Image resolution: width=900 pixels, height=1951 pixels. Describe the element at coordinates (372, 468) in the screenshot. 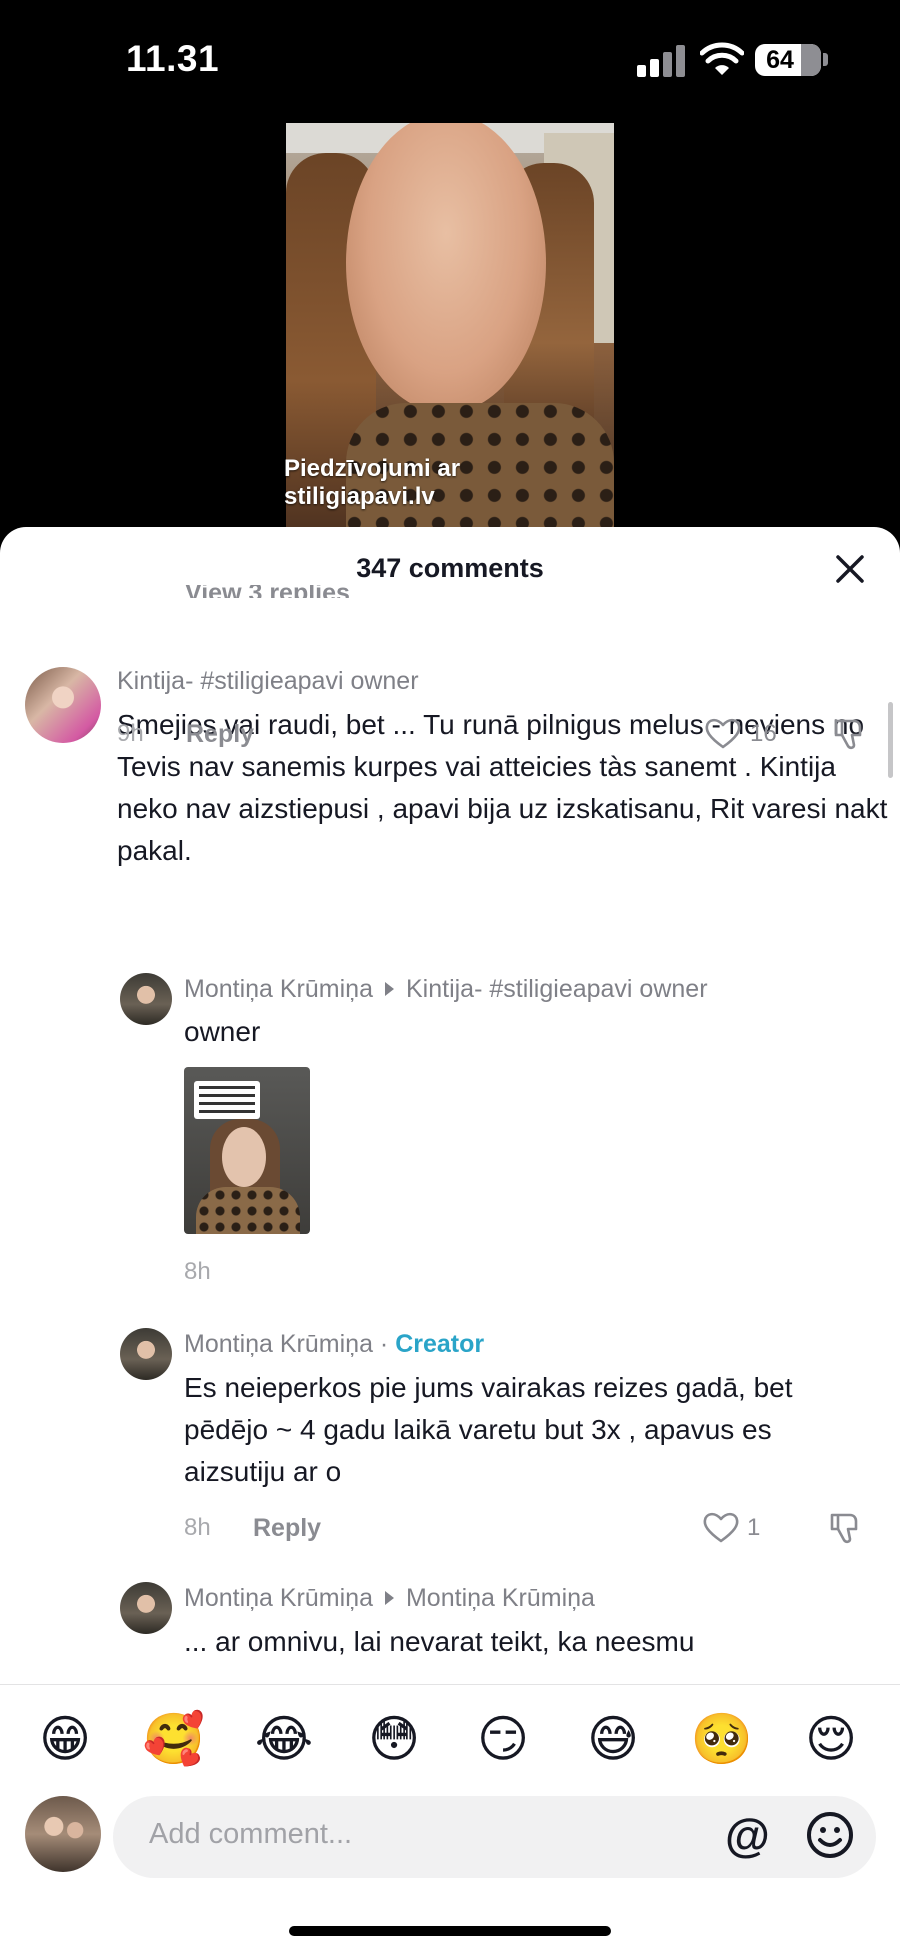

I see `video-caption-line1: Piedzīvojumi ar` at that location.